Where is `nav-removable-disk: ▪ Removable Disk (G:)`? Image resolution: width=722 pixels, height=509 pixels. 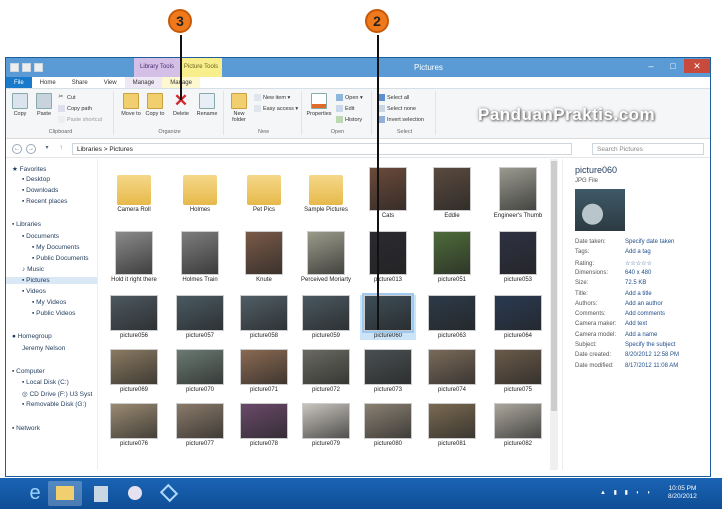
nav-removable-disk: ▪ Removable Disk (G:) is located at coordinates (54, 404).